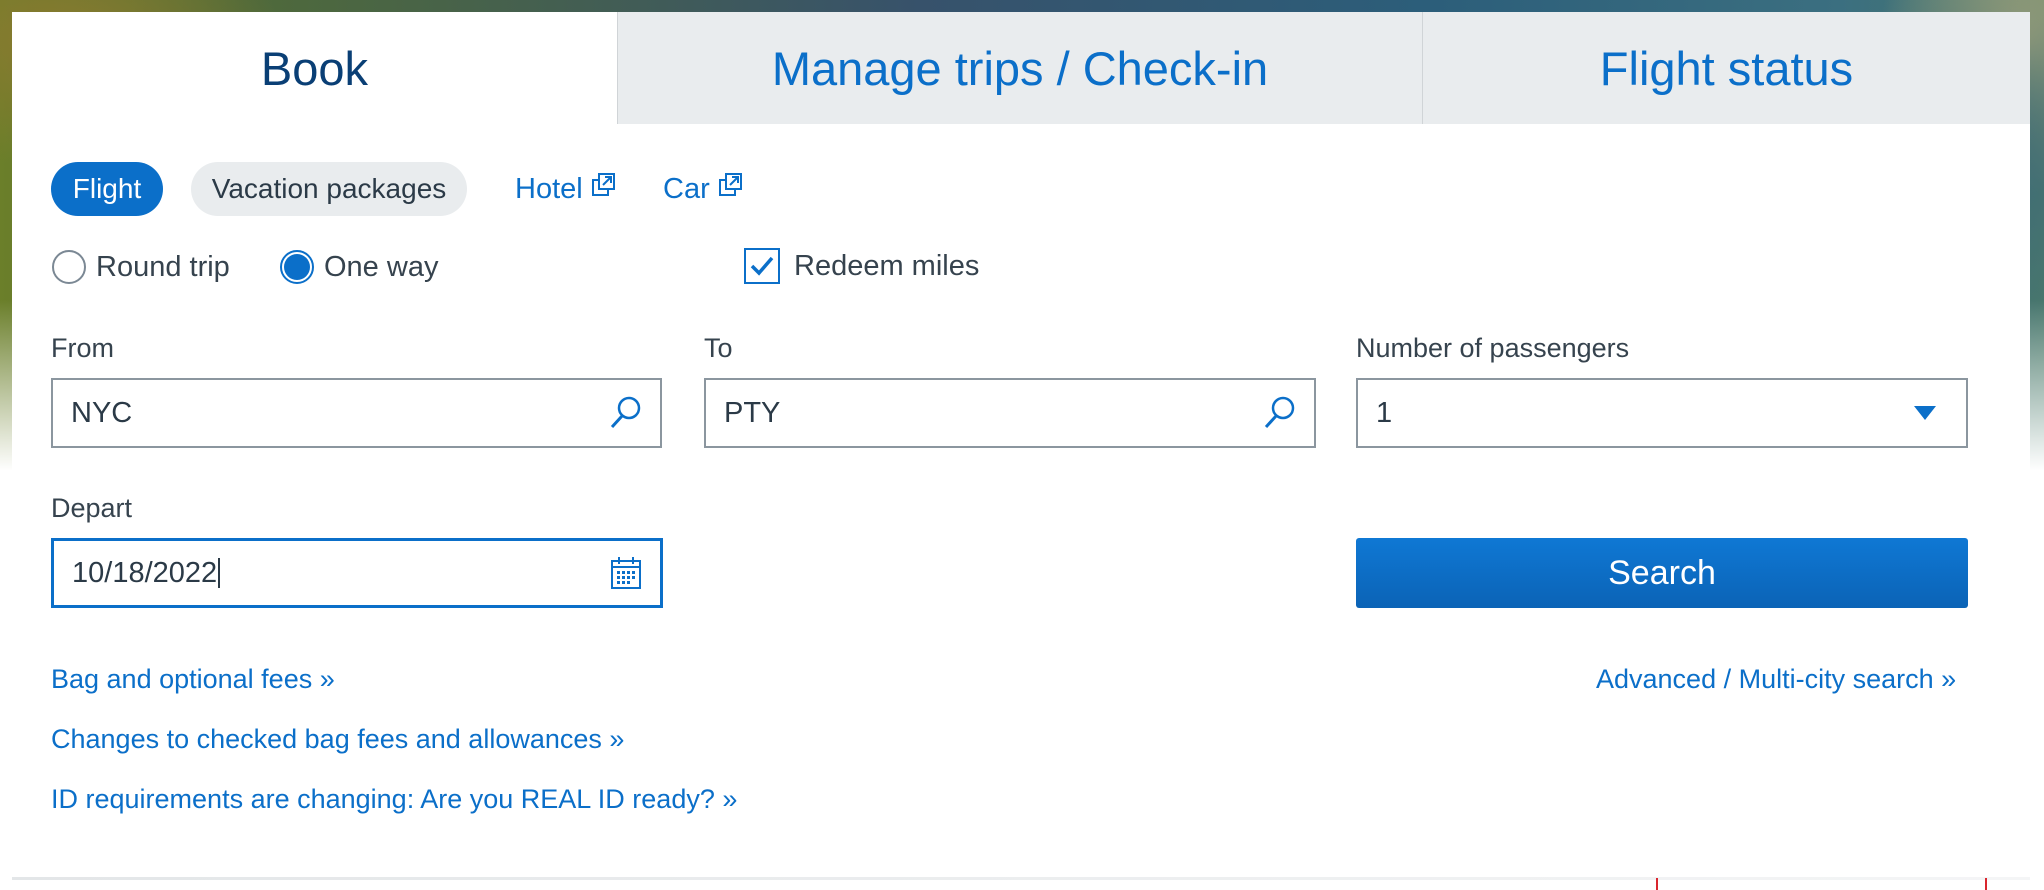  I want to click on advanced-search-link: Advanced / Multi-city search », so click(1776, 679).